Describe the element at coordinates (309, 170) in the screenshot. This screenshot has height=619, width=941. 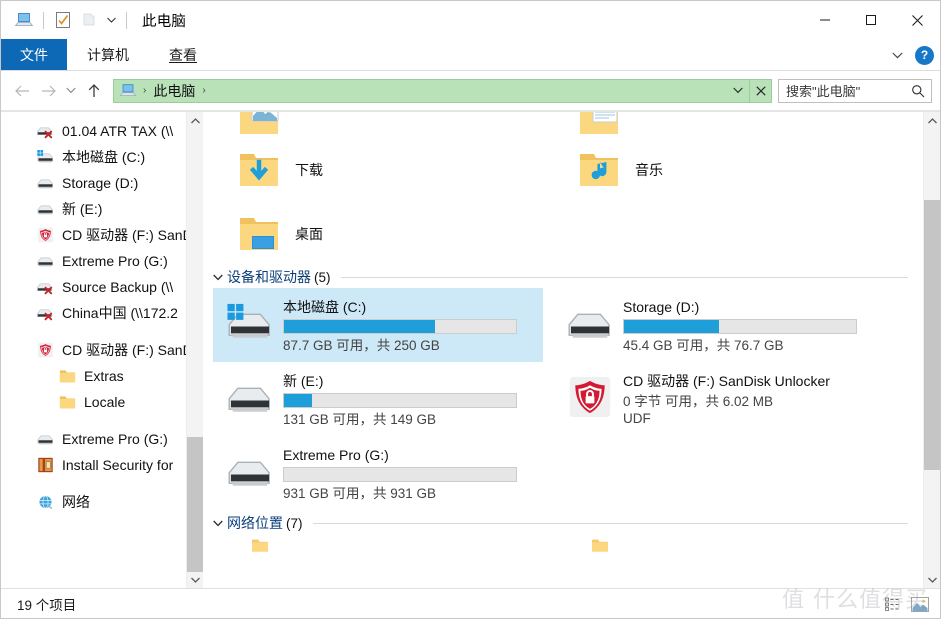
I see `folder-tile-label: 下载` at that location.